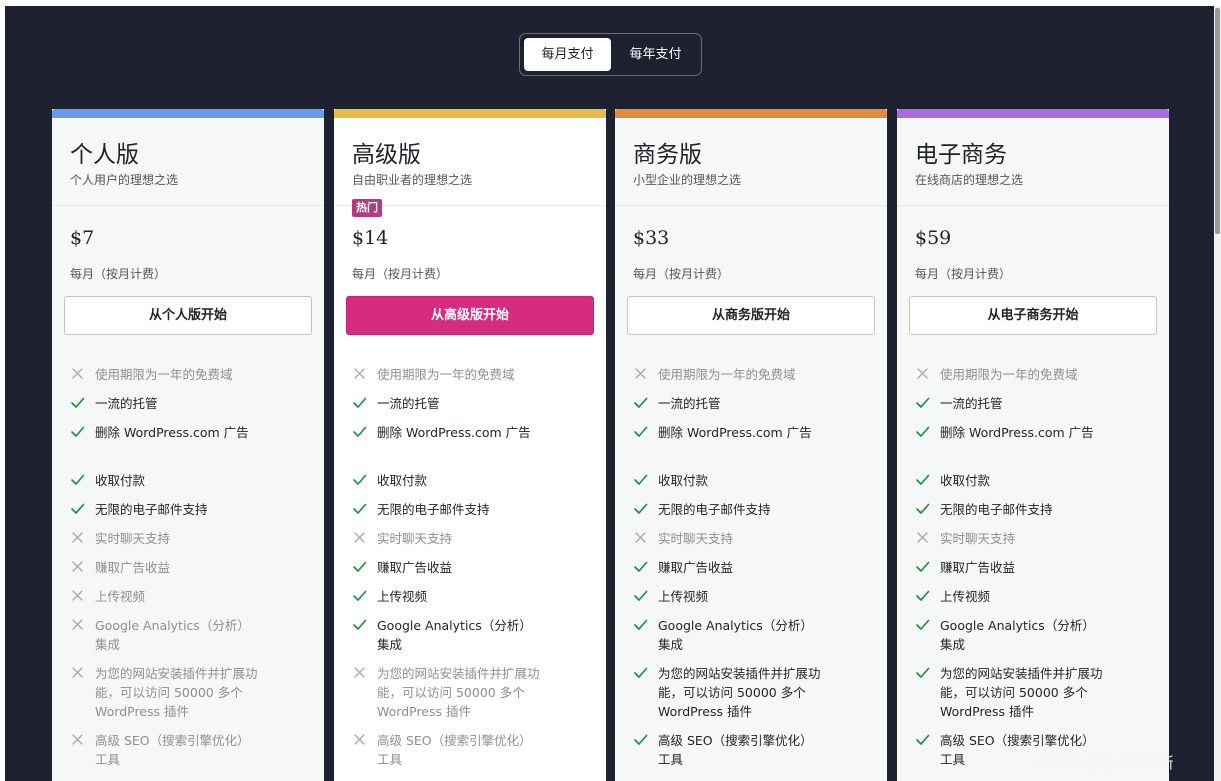 The image size is (1221, 781). Describe the element at coordinates (367, 208) in the screenshot. I see `popular-badge: 热门` at that location.